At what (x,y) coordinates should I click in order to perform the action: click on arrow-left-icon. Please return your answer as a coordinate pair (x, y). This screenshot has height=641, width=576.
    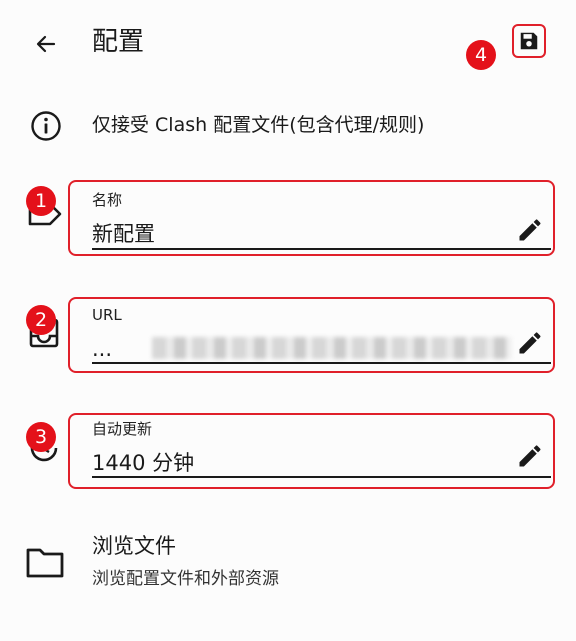
    Looking at the image, I should click on (46, 44).